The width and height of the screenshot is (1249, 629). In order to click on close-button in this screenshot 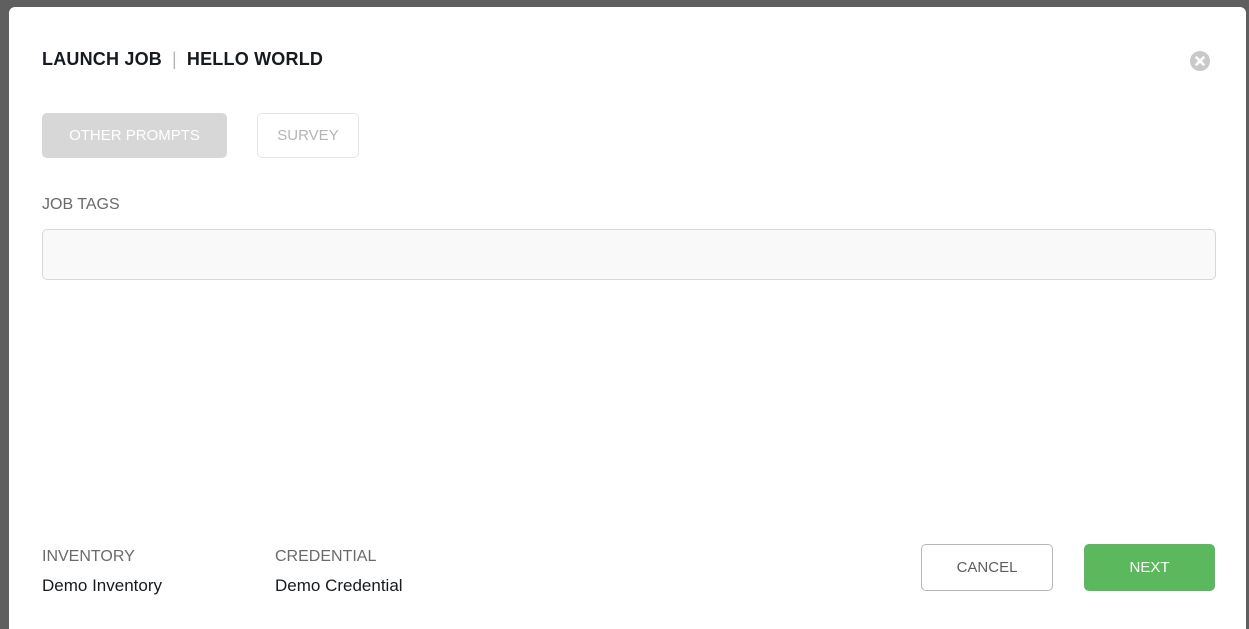, I will do `click(1200, 61)`.